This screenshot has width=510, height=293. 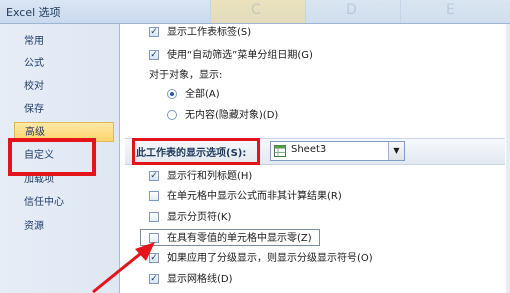 I want to click on nav-item-label: 信任中心, so click(x=44, y=202).